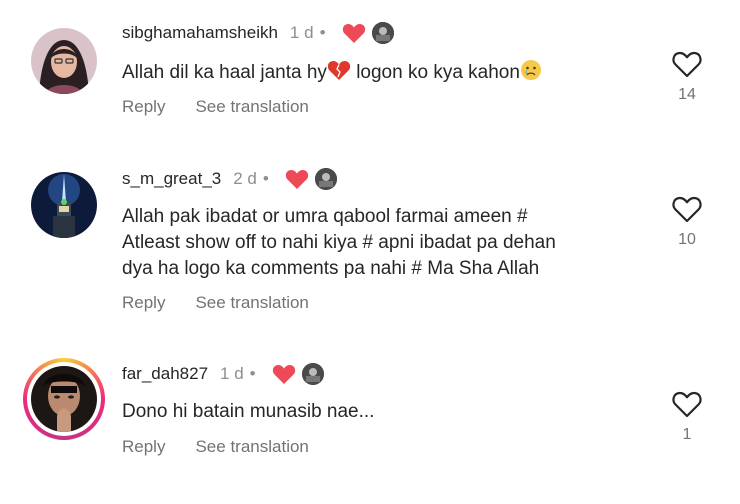  I want to click on story-ring, so click(64, 399).